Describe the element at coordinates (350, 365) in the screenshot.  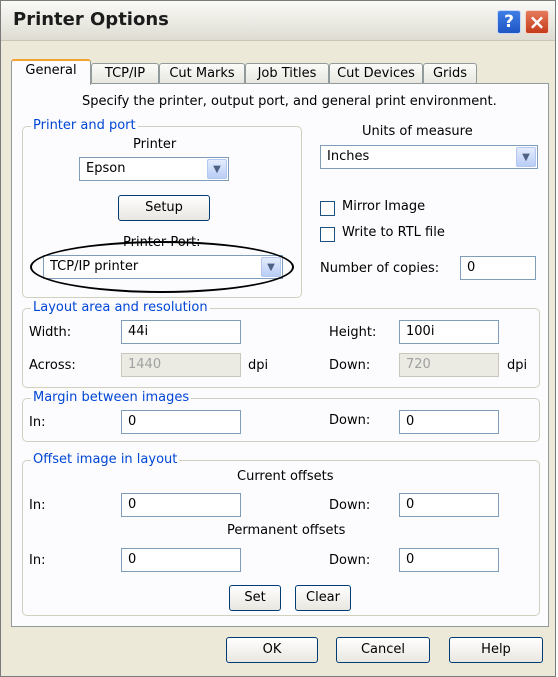
I see `down-label: Down:` at that location.